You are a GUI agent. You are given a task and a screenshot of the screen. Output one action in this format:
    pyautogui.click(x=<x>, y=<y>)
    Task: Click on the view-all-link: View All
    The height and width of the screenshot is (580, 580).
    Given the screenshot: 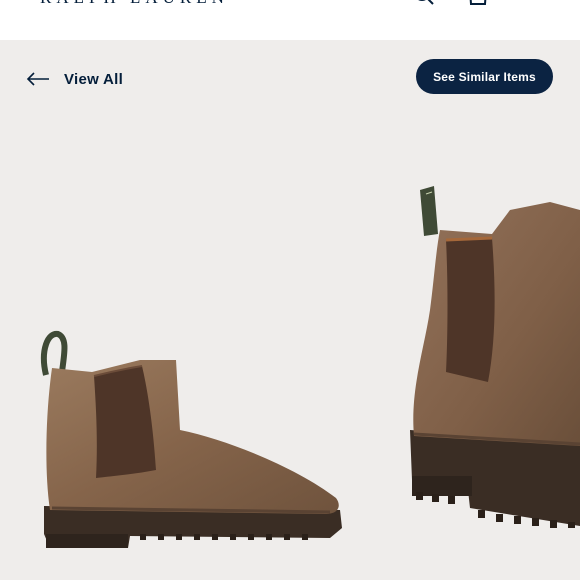 What is the action you would take?
    pyautogui.click(x=74, y=79)
    